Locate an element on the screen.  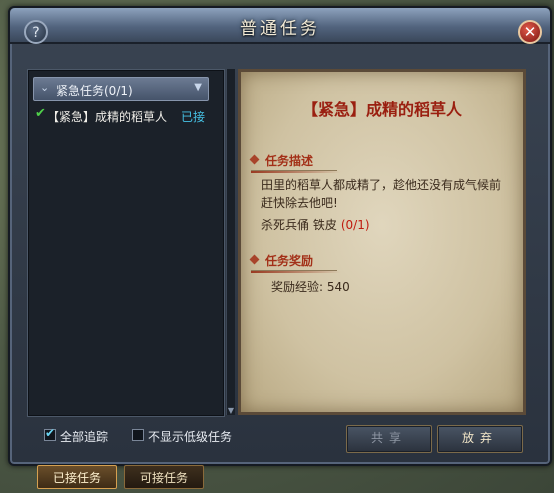
quest-status: 已接 is located at coordinates (192, 117).